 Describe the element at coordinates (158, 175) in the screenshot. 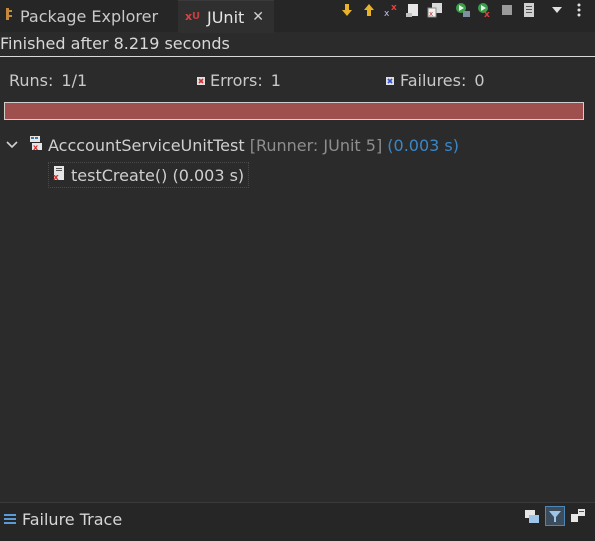

I see `test-label: testCreate() (0.003 s)` at that location.